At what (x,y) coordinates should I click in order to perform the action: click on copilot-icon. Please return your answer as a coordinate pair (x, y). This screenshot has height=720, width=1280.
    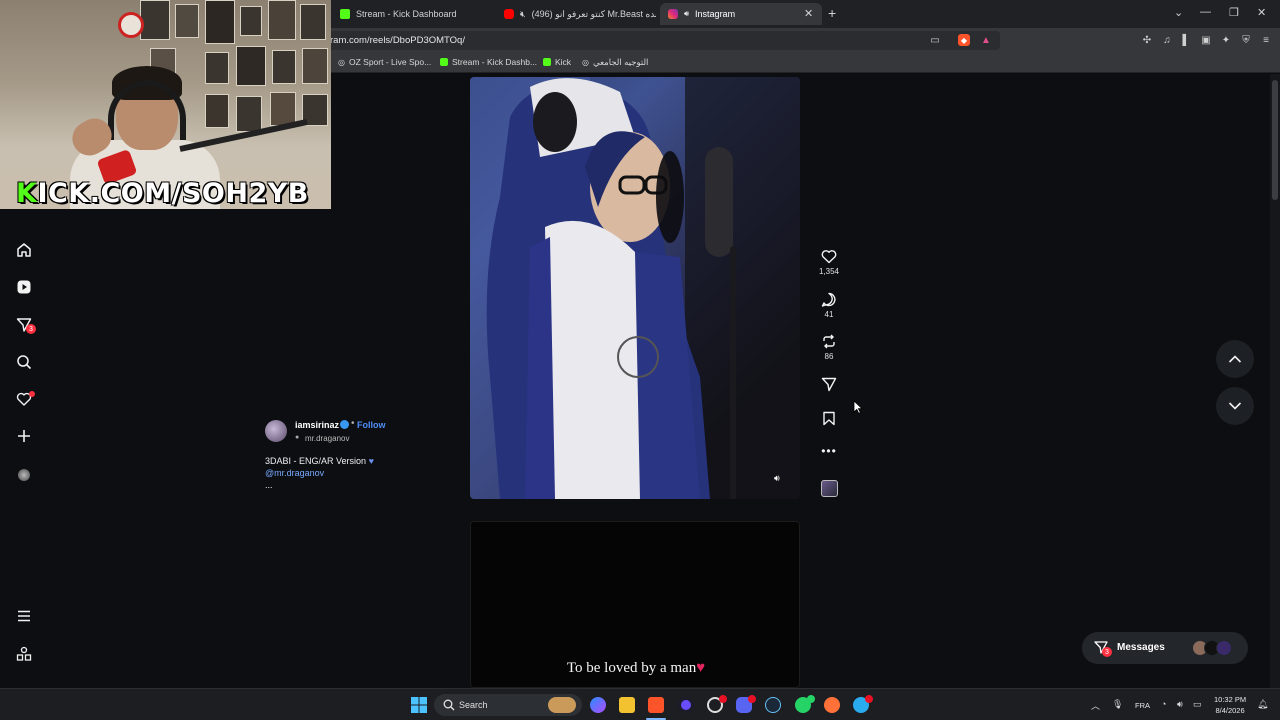
    Looking at the image, I should click on (598, 705).